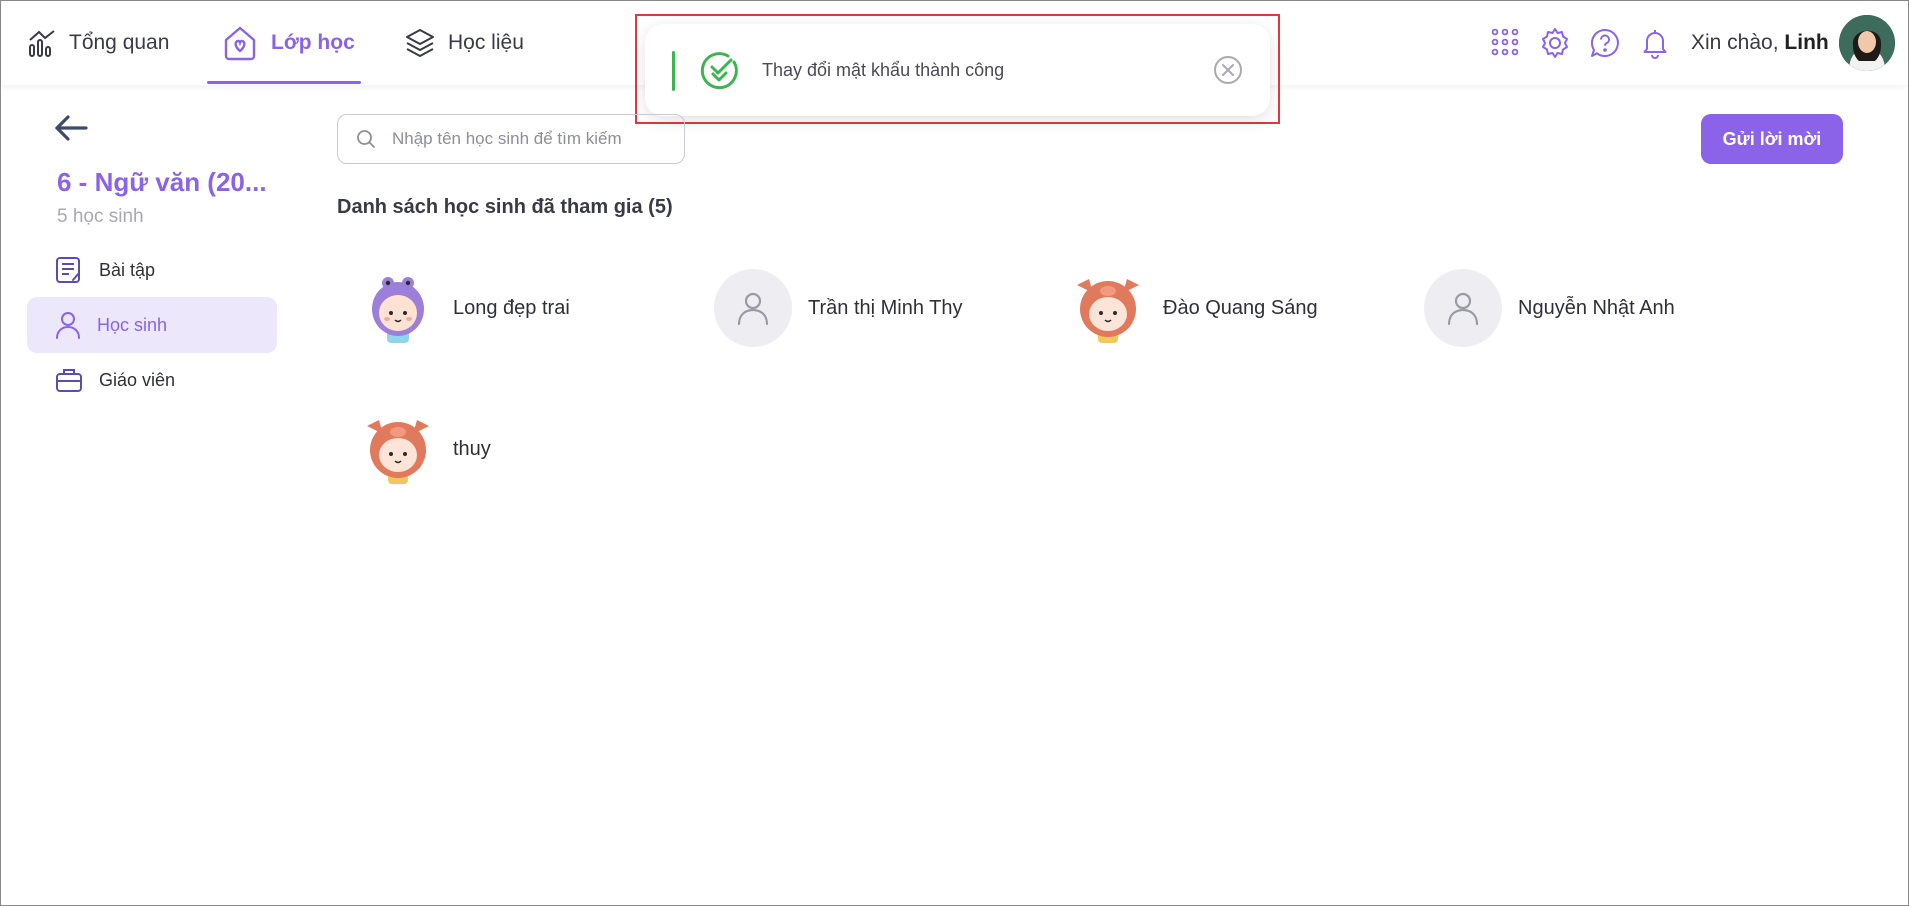 The width and height of the screenshot is (1909, 906). What do you see at coordinates (366, 139) in the screenshot?
I see `search-icon` at bounding box center [366, 139].